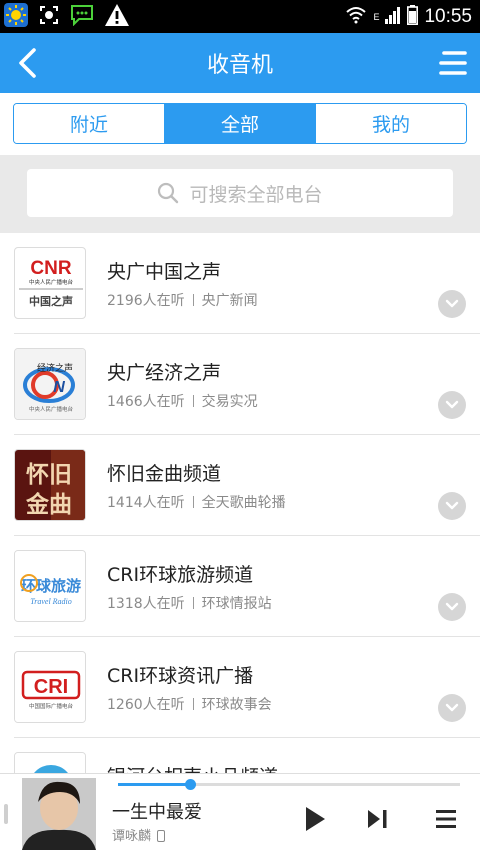 The image size is (480, 853). I want to click on menu-button, so click(453, 63).